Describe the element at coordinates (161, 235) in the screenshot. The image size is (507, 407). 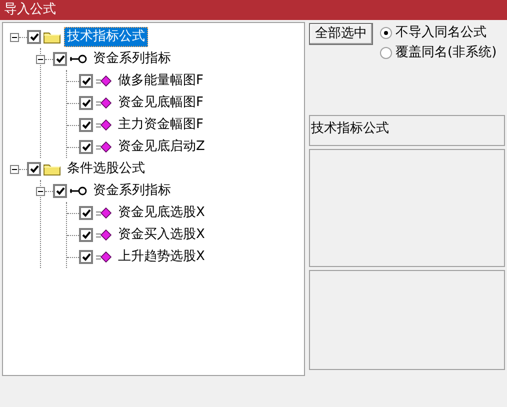
I see `tree-item: 资金买入选股X` at that location.